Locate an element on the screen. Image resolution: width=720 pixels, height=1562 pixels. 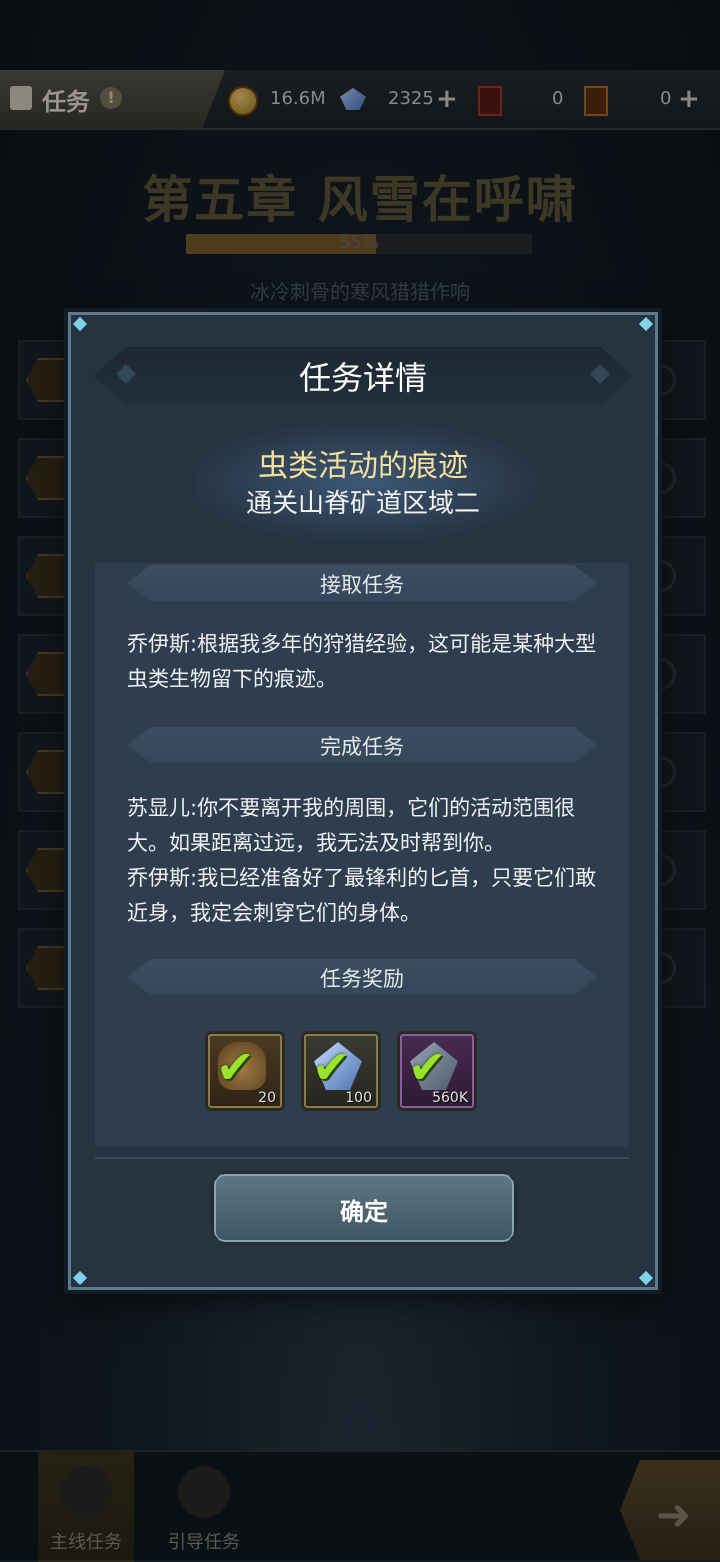
accept-dialogue: 乔伊斯:根据我多年的狩猎经验，这可能是某种大型虫类生物留下的痕迹。 is located at coordinates (362, 661).